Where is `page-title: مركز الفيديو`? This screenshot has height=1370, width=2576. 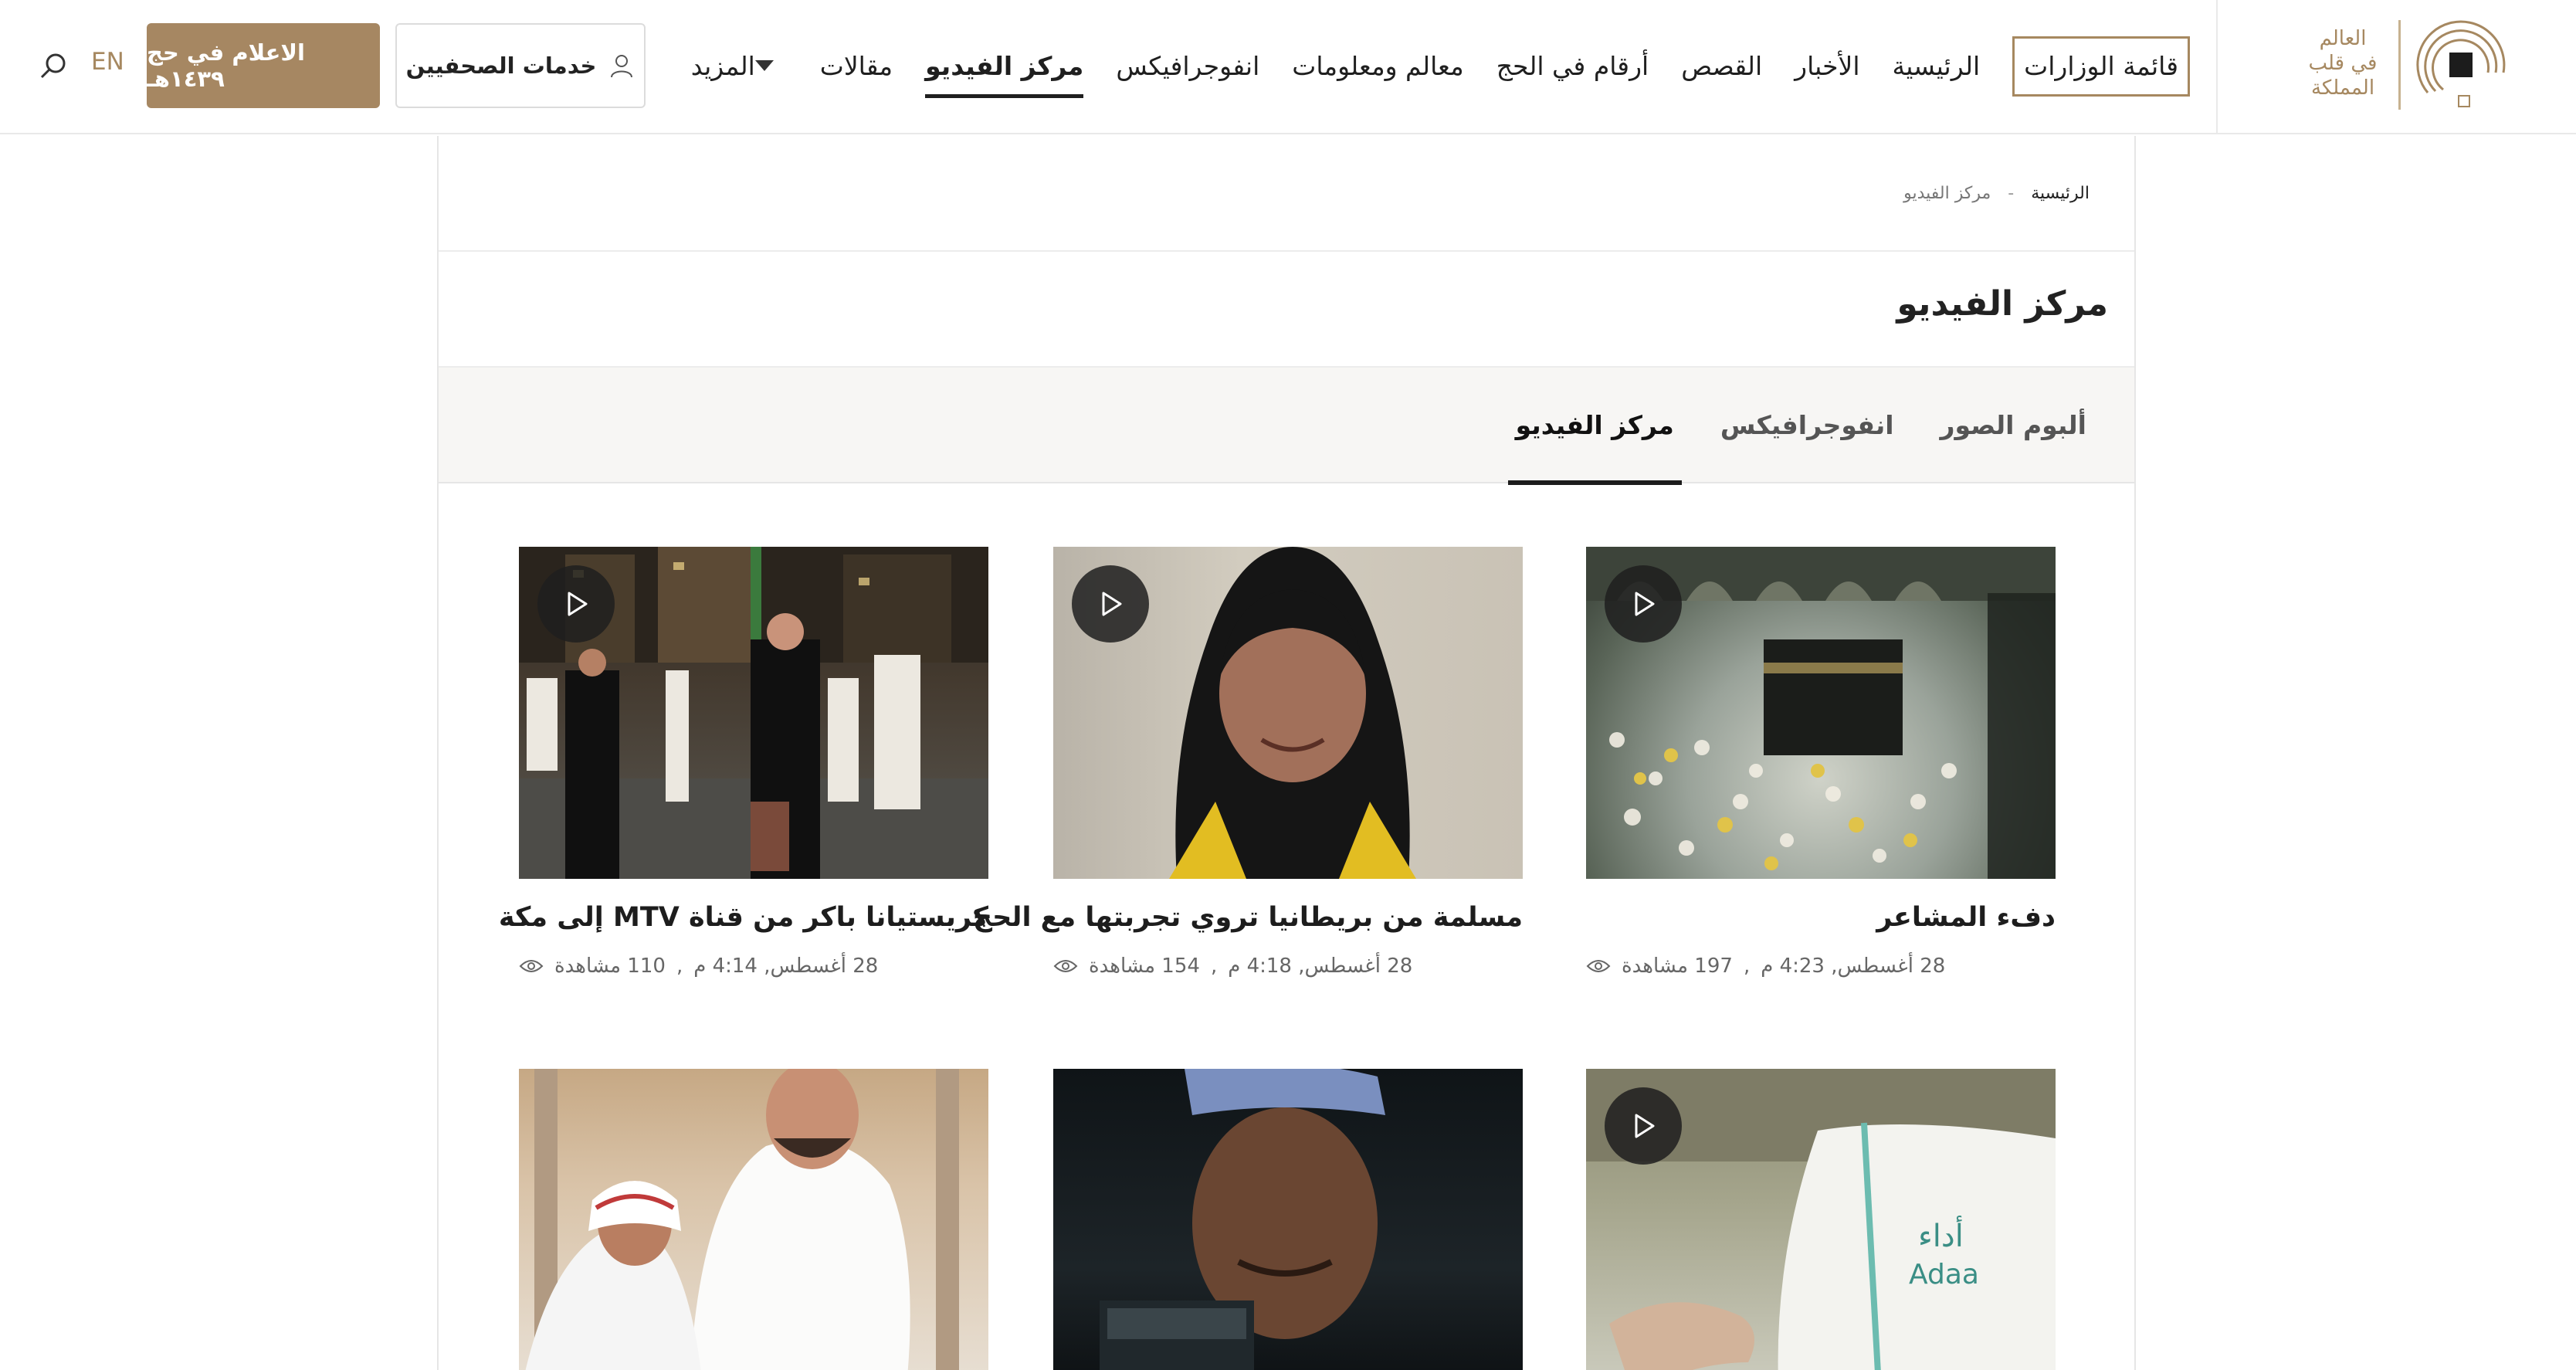
page-title: مركز الفيديو is located at coordinates (2002, 304).